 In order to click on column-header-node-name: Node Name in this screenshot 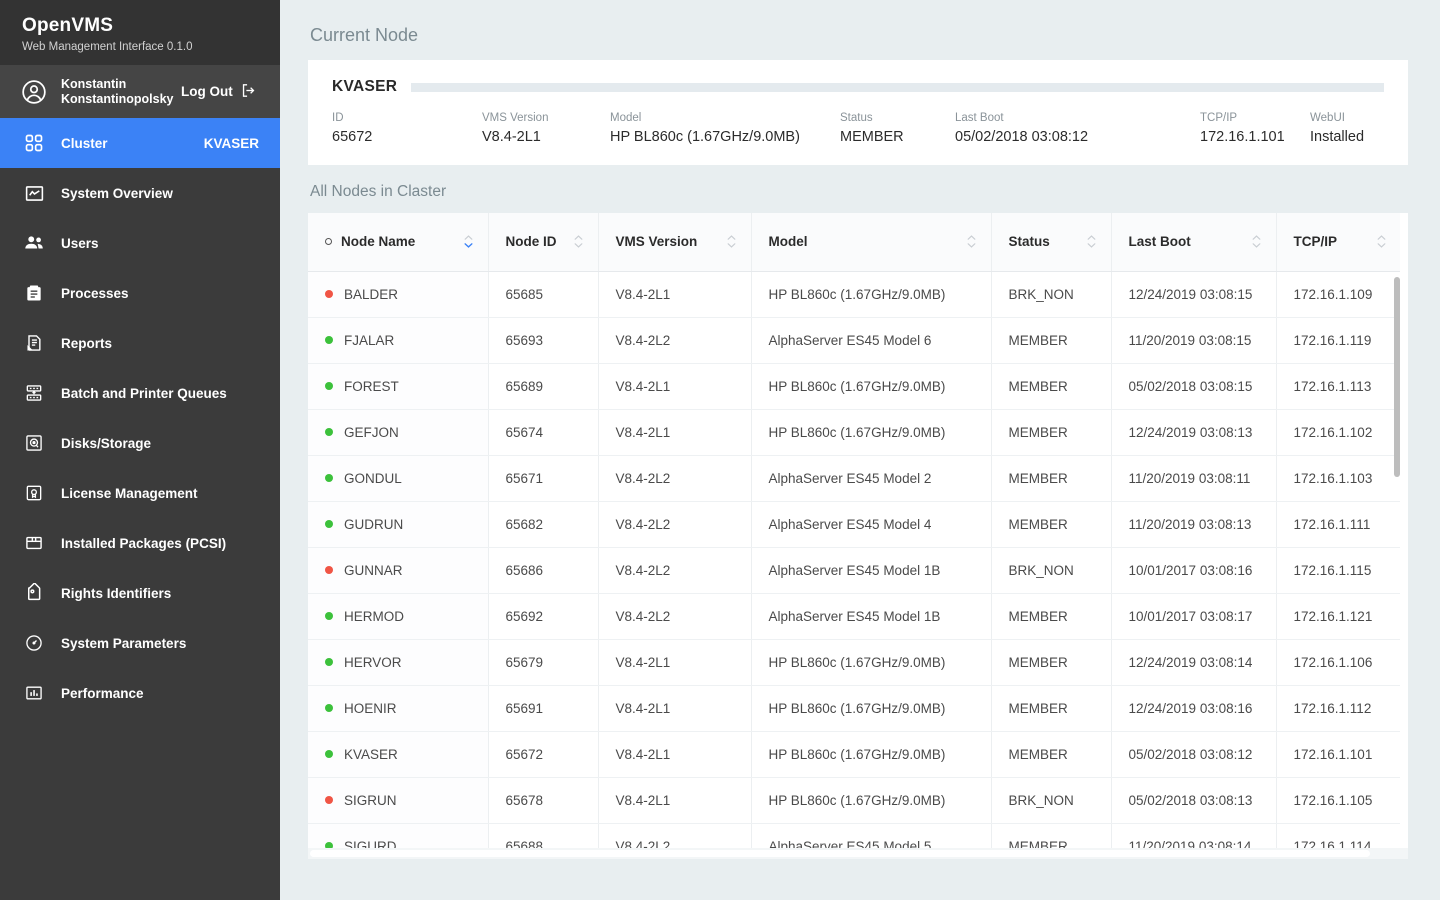, I will do `click(398, 242)`.